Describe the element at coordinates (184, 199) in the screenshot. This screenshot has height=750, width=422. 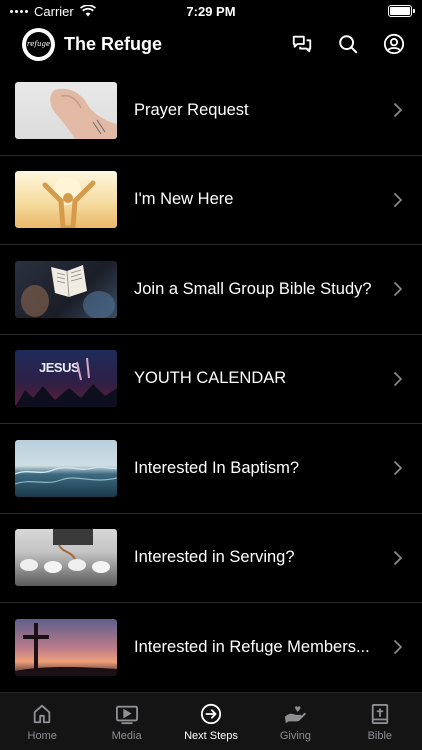
I see `list-item-label: I'm New Here` at that location.